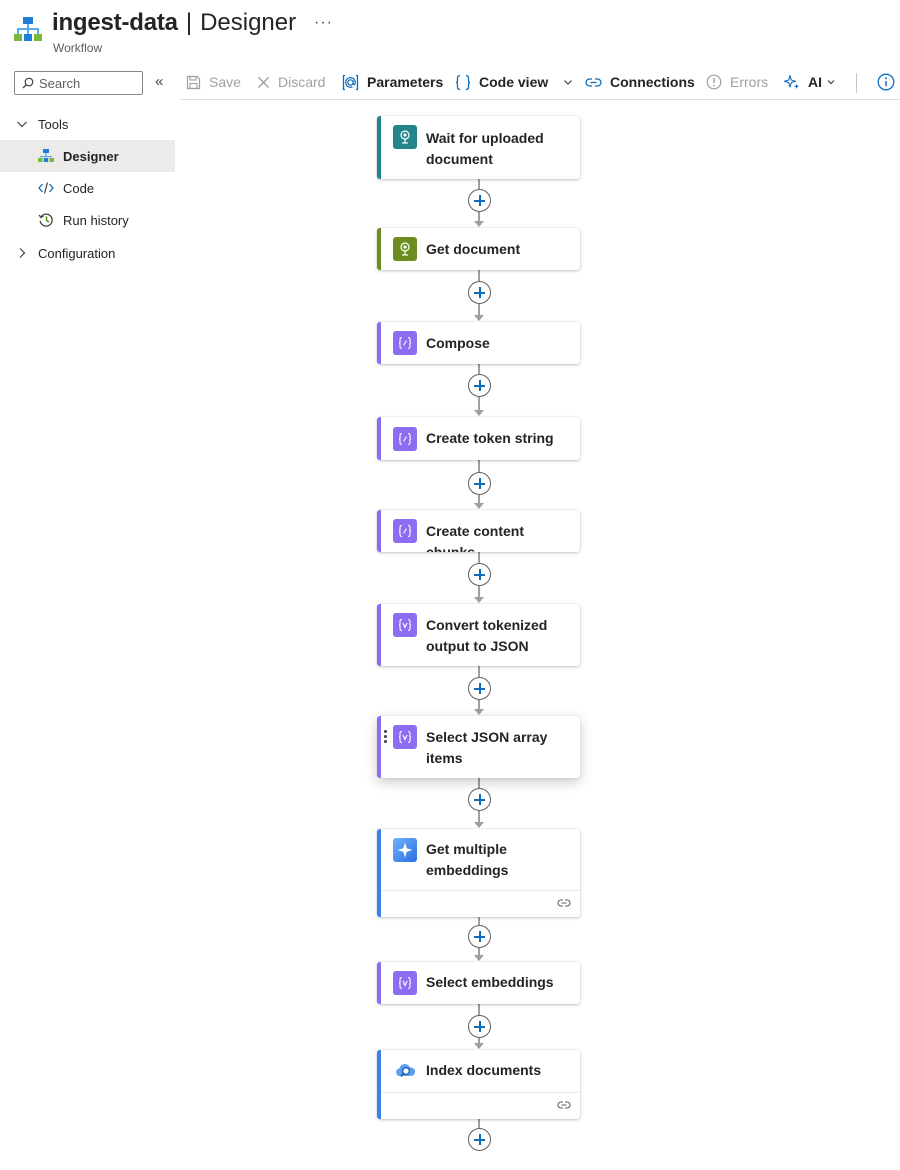 This screenshot has height=1170, width=900. What do you see at coordinates (458, 343) in the screenshot?
I see `step-label: Compose` at bounding box center [458, 343].